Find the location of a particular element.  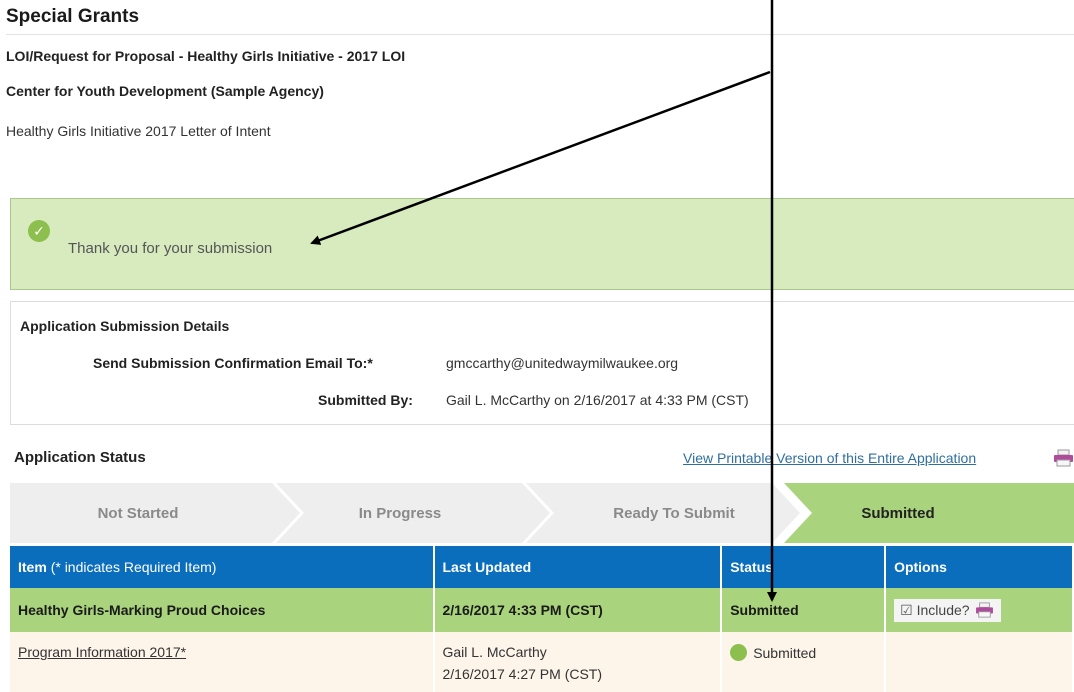

title-divider is located at coordinates (540, 34).